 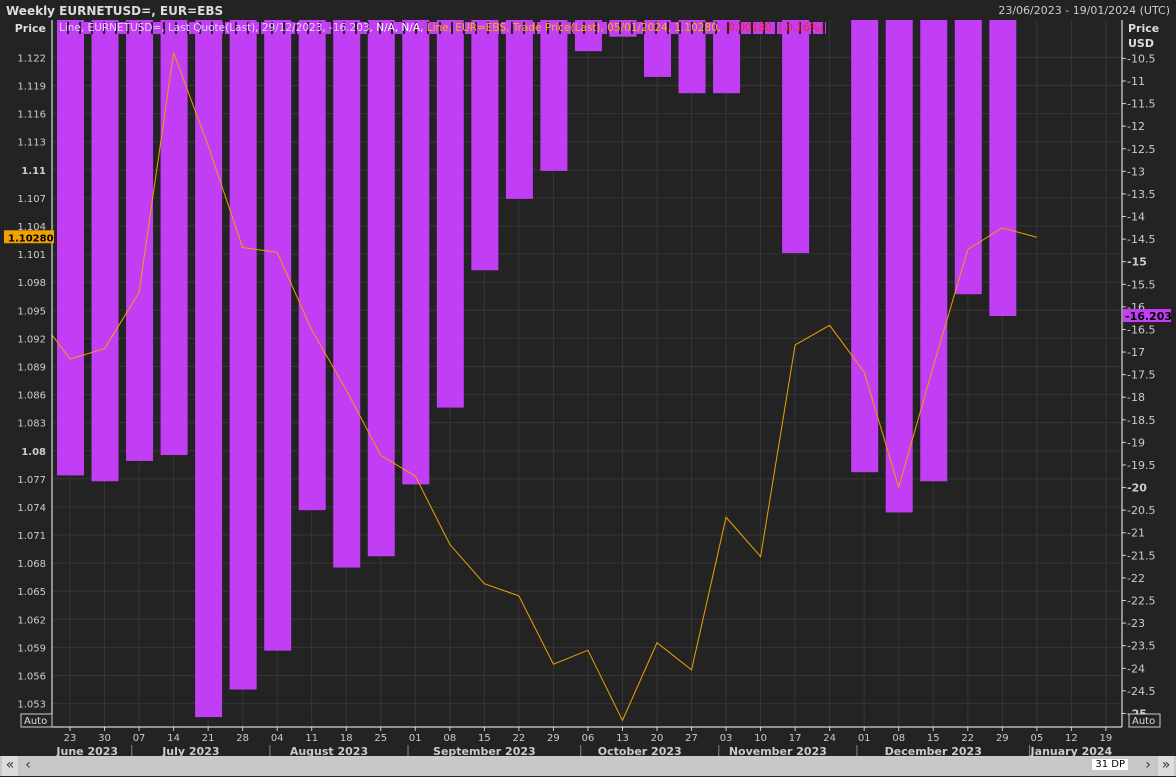 I want to click on x-tick-label: 29, so click(x=553, y=738).